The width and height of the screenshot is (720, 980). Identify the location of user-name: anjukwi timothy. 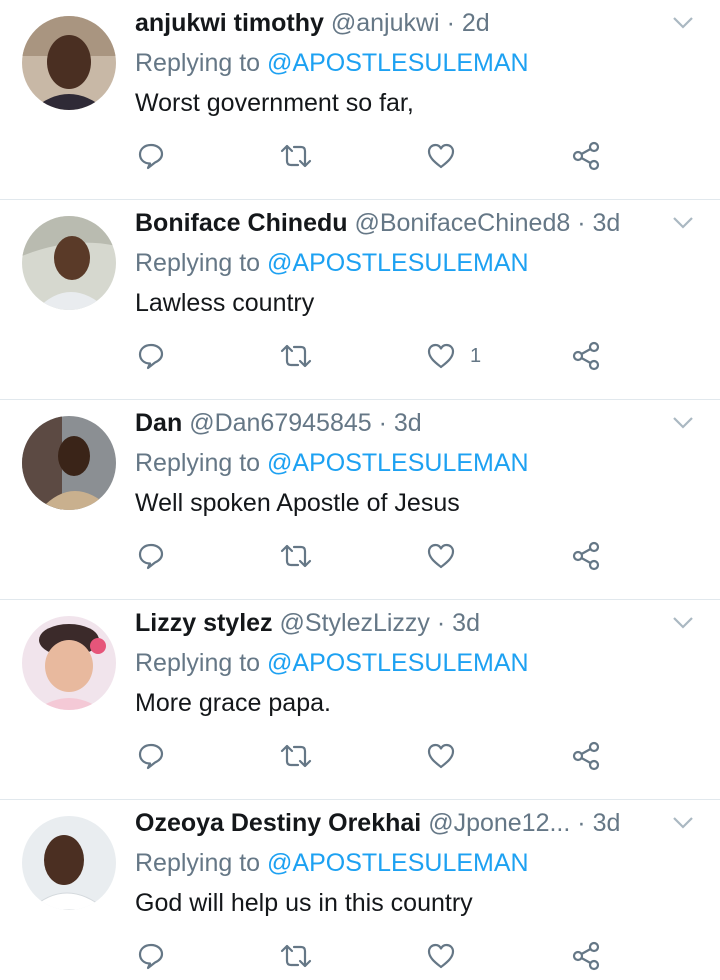
(229, 23).